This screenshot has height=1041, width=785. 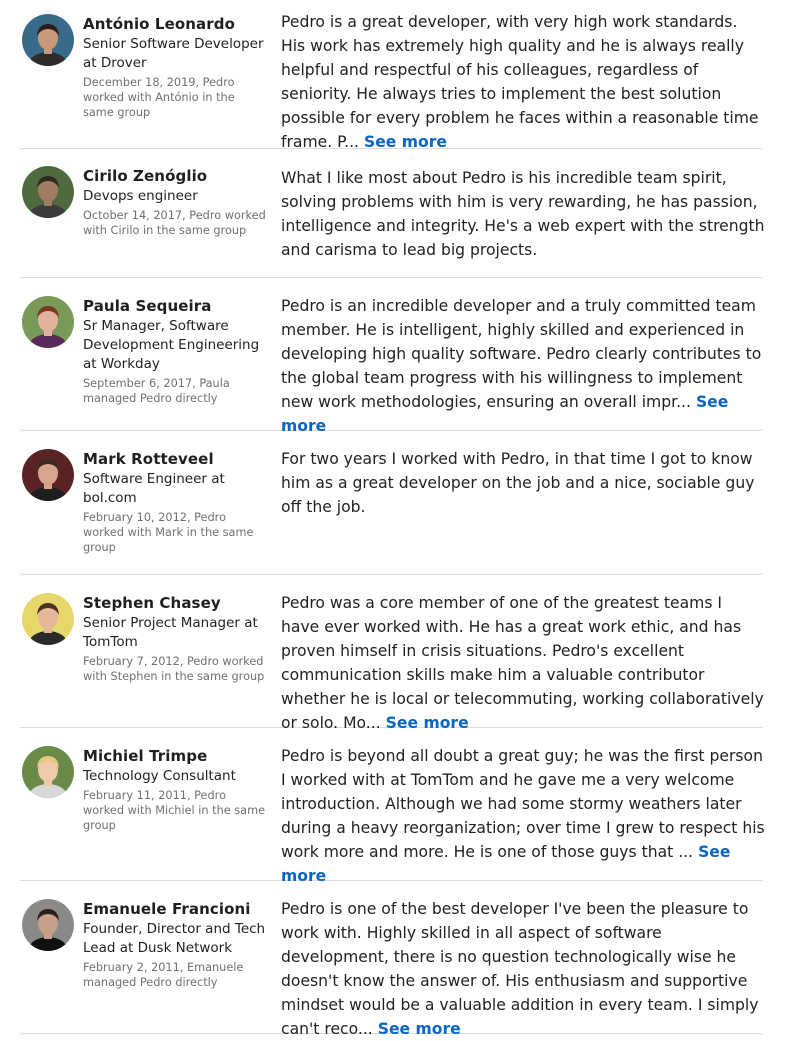 What do you see at coordinates (176, 459) in the screenshot?
I see `recommender-name: Mark Rotteveel` at bounding box center [176, 459].